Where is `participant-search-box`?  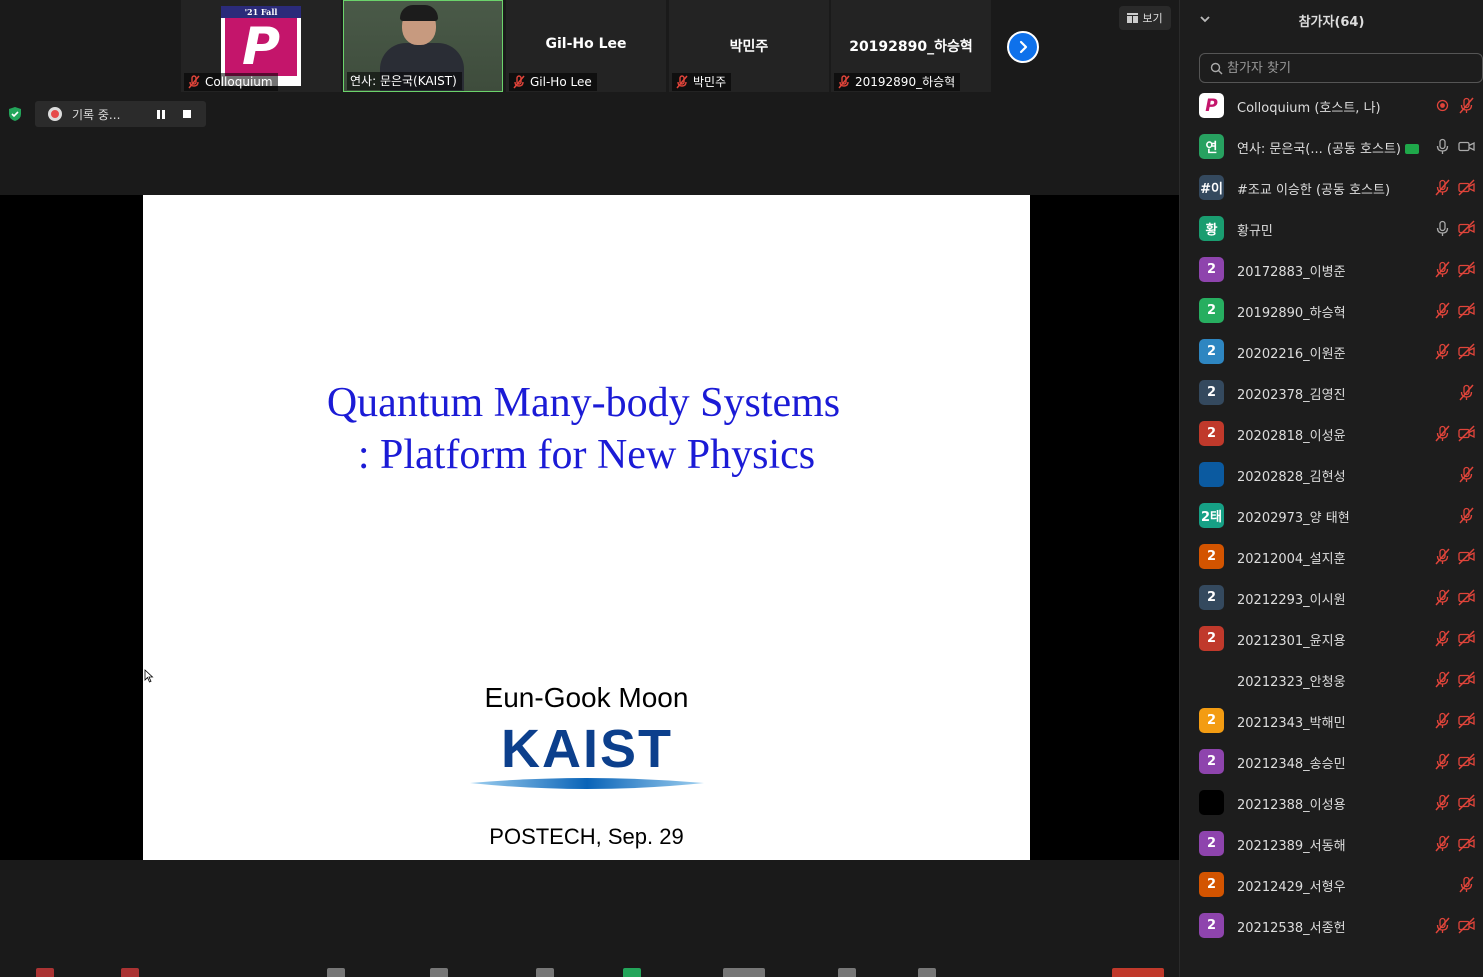 participant-search-box is located at coordinates (1341, 68).